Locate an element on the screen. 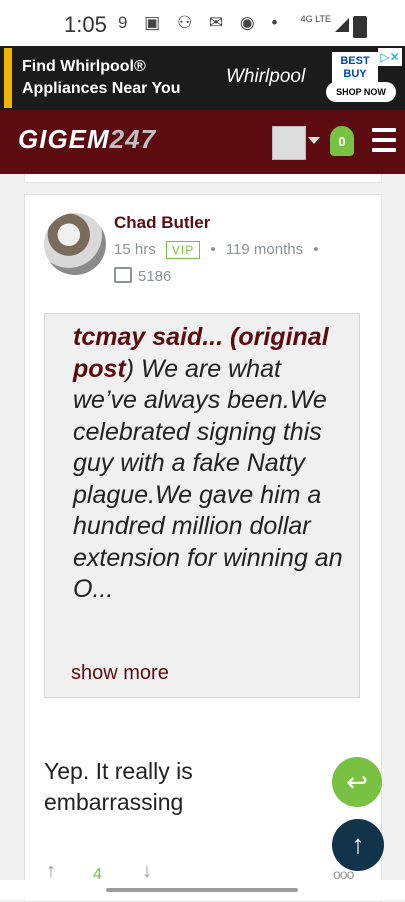 Image resolution: width=405 pixels, height=902 pixels. ad-headline-2: Appliances Near You is located at coordinates (101, 88).